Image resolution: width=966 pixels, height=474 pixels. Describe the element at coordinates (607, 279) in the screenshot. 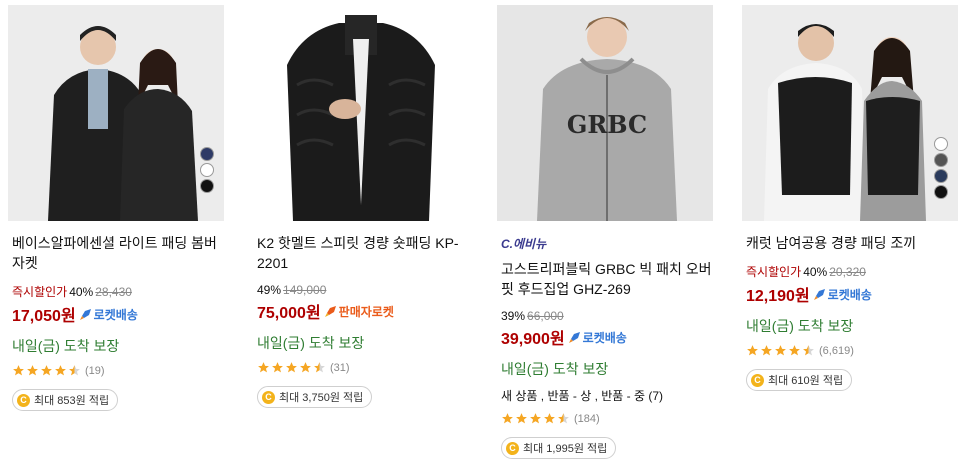

I see `product-title: 고스트리퍼블릭 GRBC 빅 패치 오버핏 후드집업 GHZ-269` at that location.